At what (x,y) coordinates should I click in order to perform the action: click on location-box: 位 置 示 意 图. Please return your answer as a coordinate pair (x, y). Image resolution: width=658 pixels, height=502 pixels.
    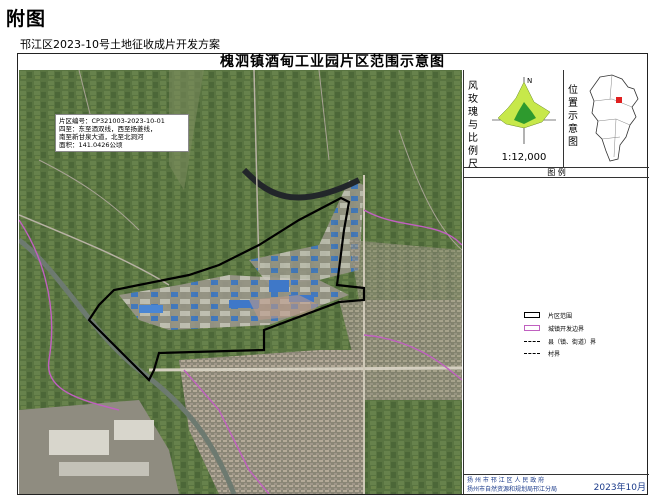
    Looking at the image, I should click on (606, 119).